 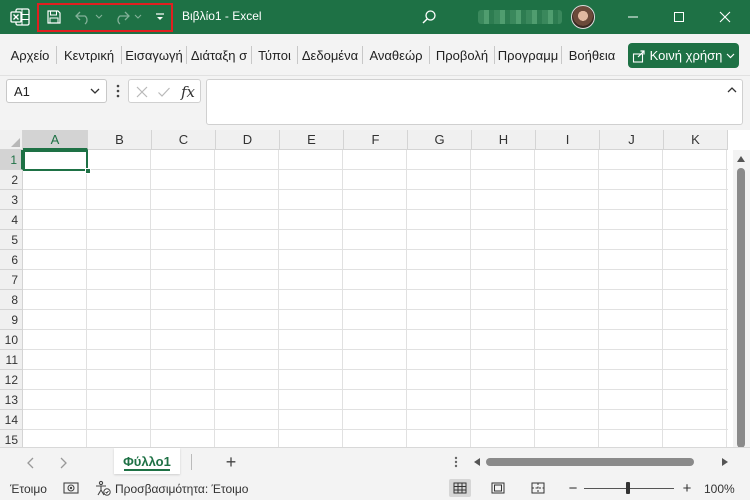 I want to click on tab-review: Αναθεώρ, so click(x=396, y=55).